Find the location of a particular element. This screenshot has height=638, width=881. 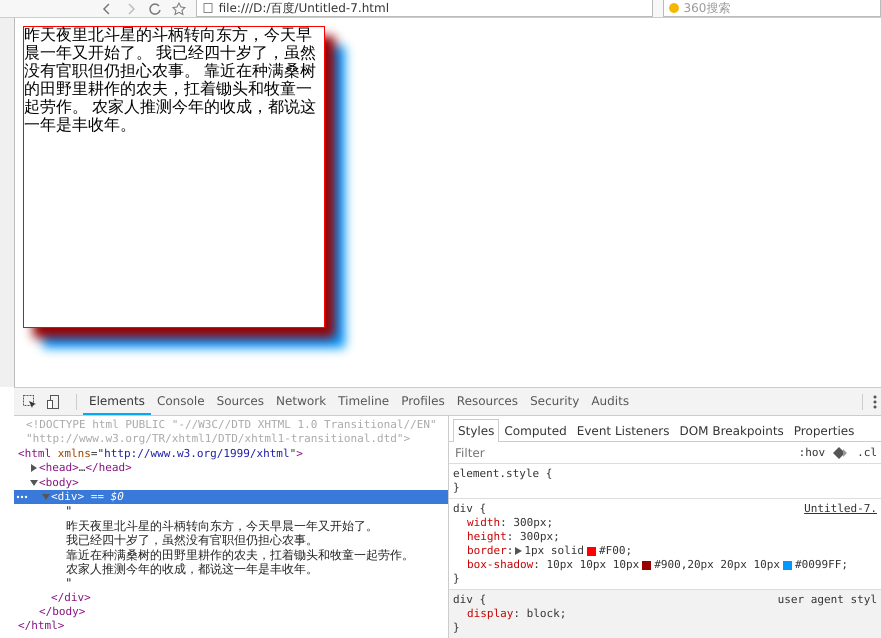

devtools-tab: Sources is located at coordinates (240, 401).